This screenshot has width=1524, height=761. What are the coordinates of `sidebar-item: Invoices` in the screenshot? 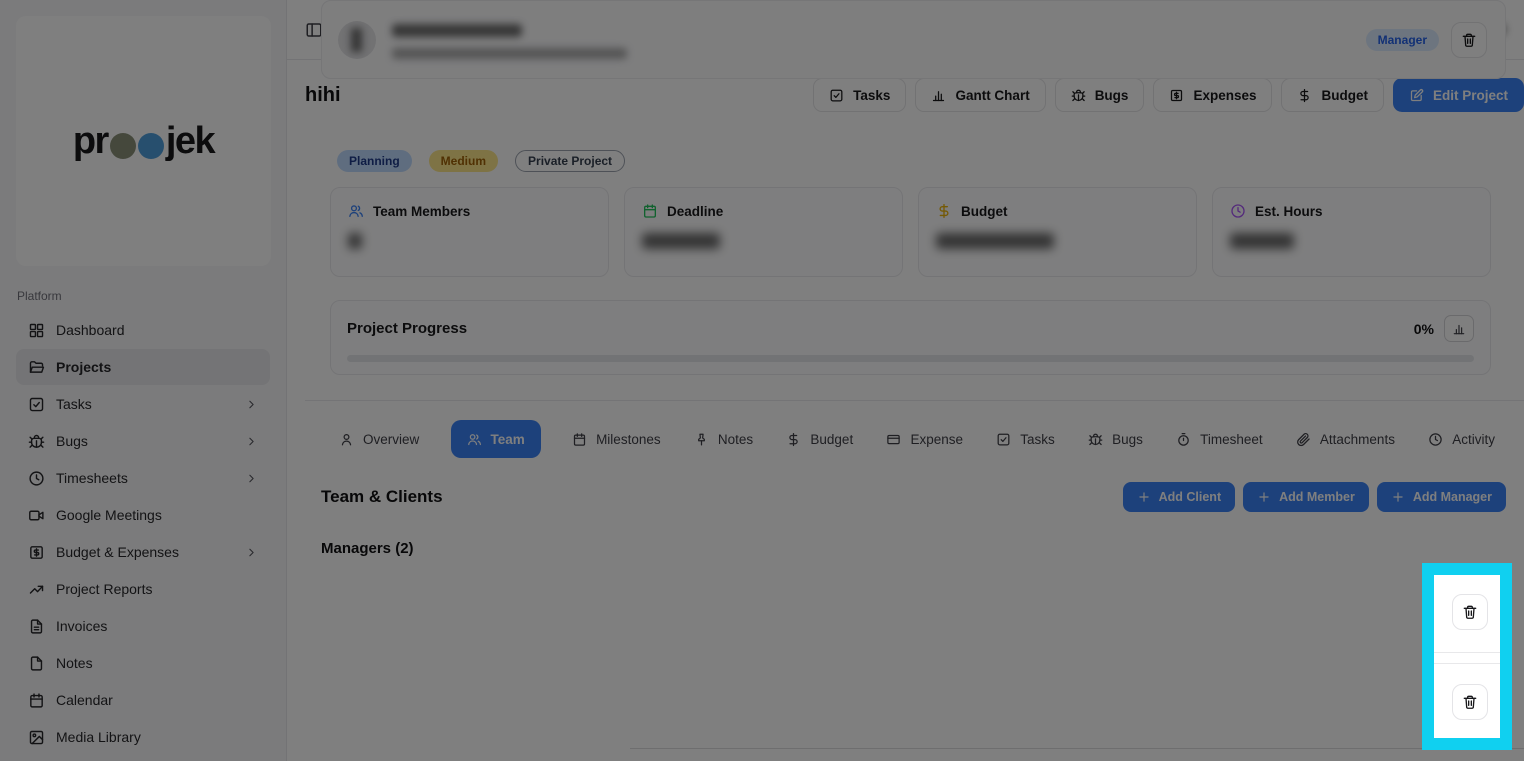 It's located at (143, 626).